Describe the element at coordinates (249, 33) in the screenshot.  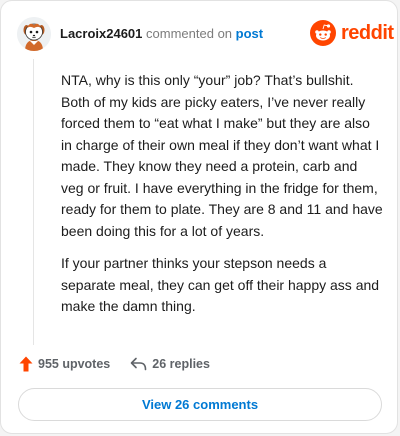
I see `post-link: post` at that location.